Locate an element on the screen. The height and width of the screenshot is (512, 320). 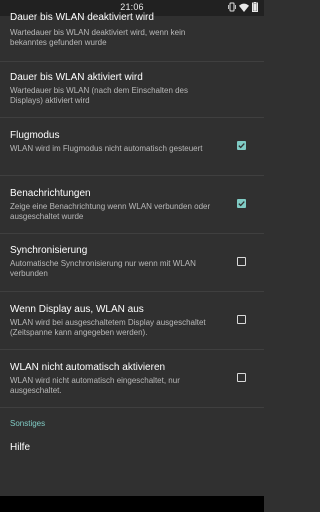
section-header-misc: Sonstiges is located at coordinates (28, 423).